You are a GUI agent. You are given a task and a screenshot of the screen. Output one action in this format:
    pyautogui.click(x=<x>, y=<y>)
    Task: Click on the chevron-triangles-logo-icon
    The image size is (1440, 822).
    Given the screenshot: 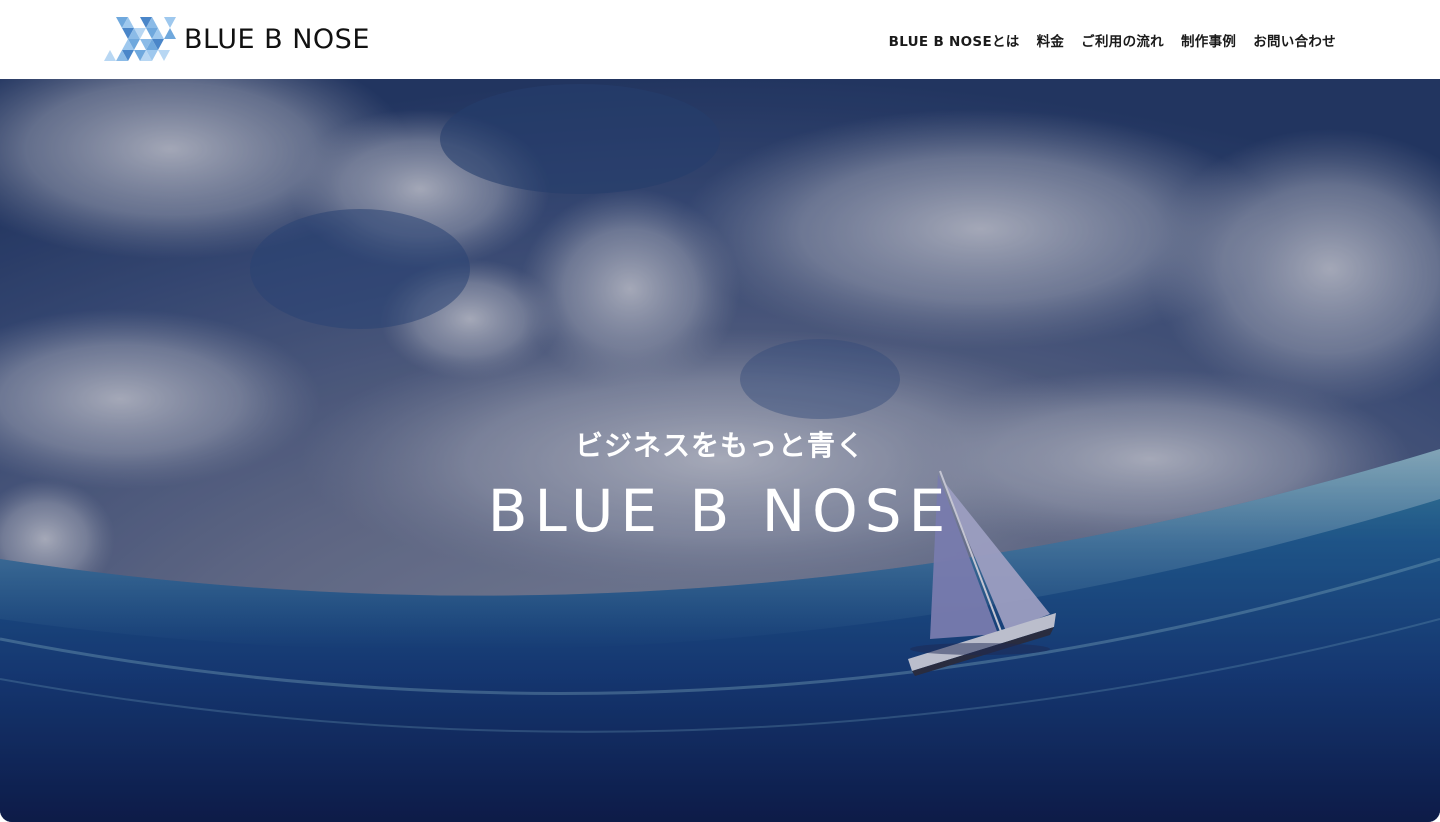 What is the action you would take?
    pyautogui.click(x=140, y=39)
    